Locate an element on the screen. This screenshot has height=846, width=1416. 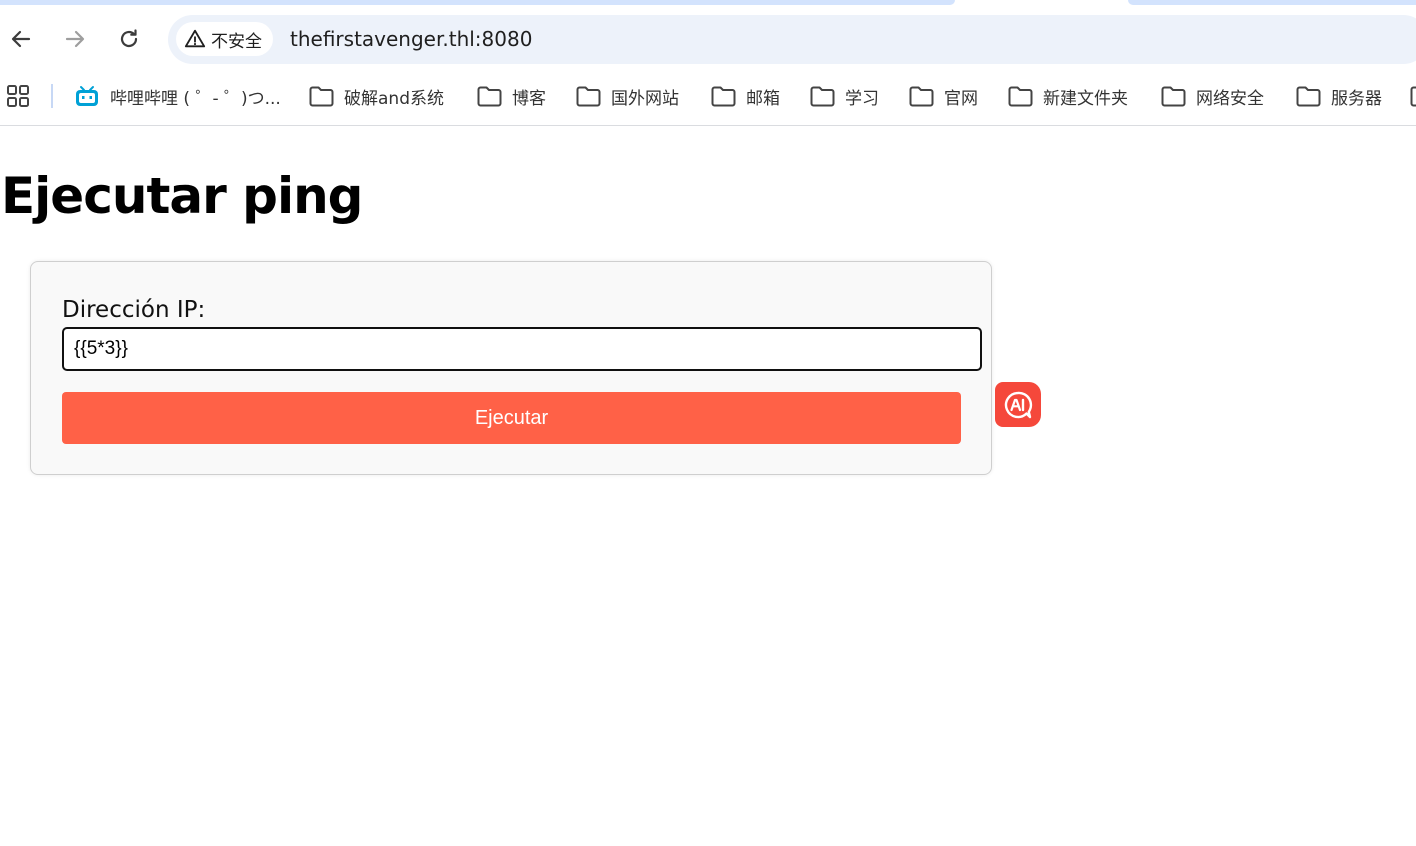
reload-button is located at coordinates (129, 39).